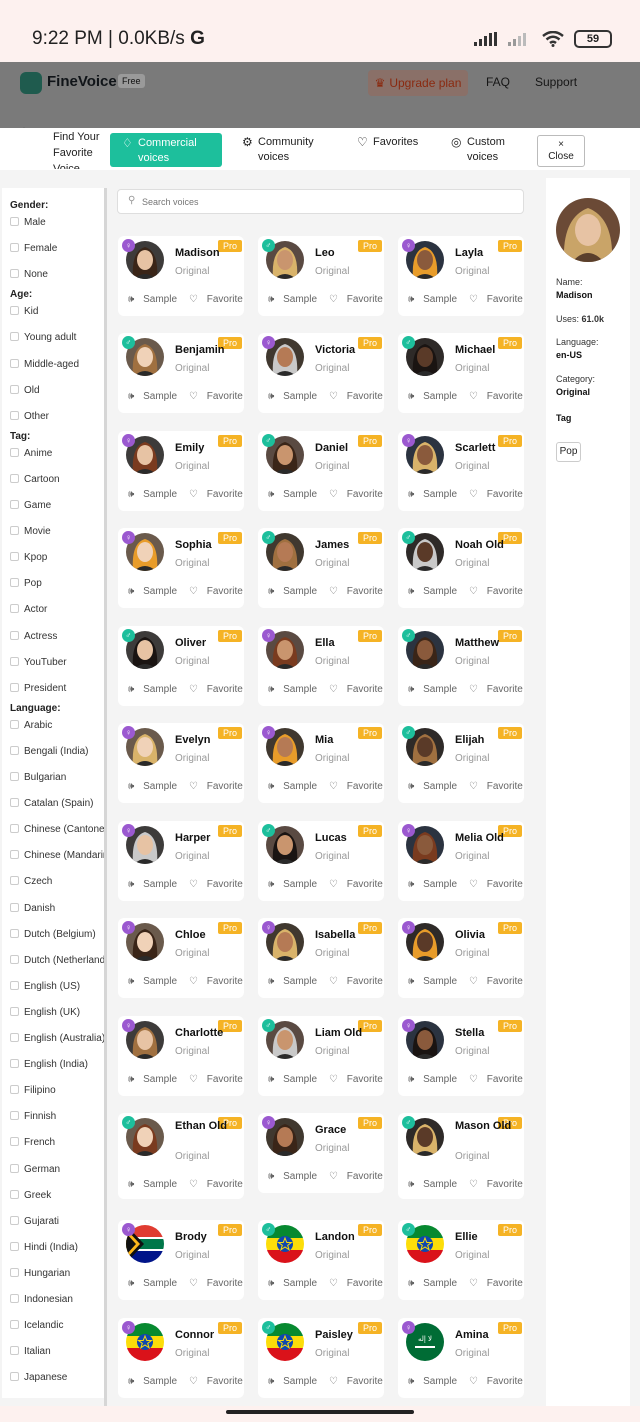 This screenshot has width=640, height=1422. I want to click on voice-card: ♀ Pro Victoria Original 🕪︎ Sample ♡ Favorite, so click(321, 373).